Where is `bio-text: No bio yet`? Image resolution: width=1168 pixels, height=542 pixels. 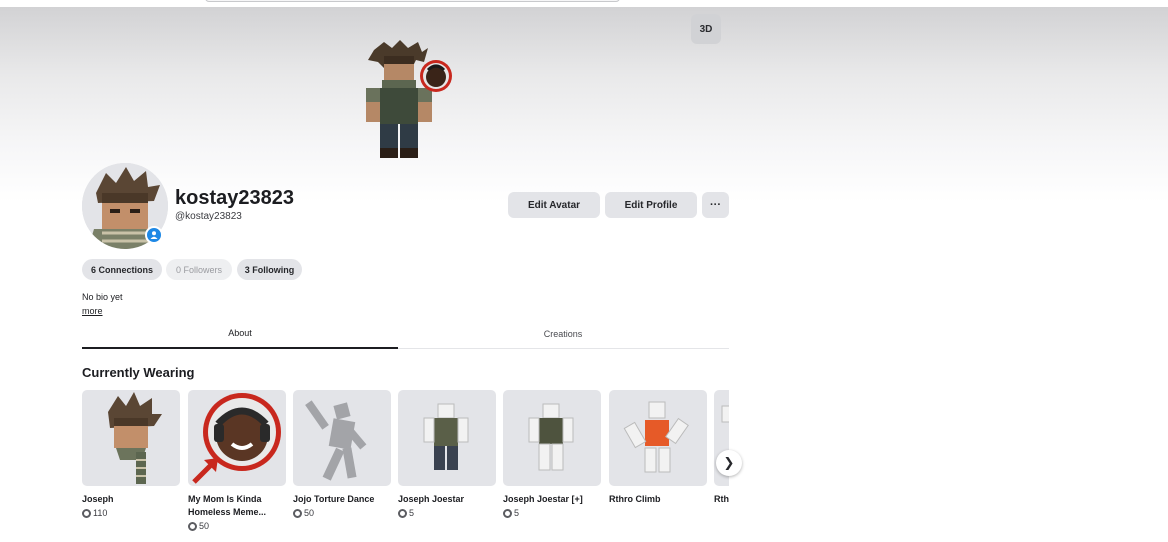
bio-text: No bio yet is located at coordinates (102, 297).